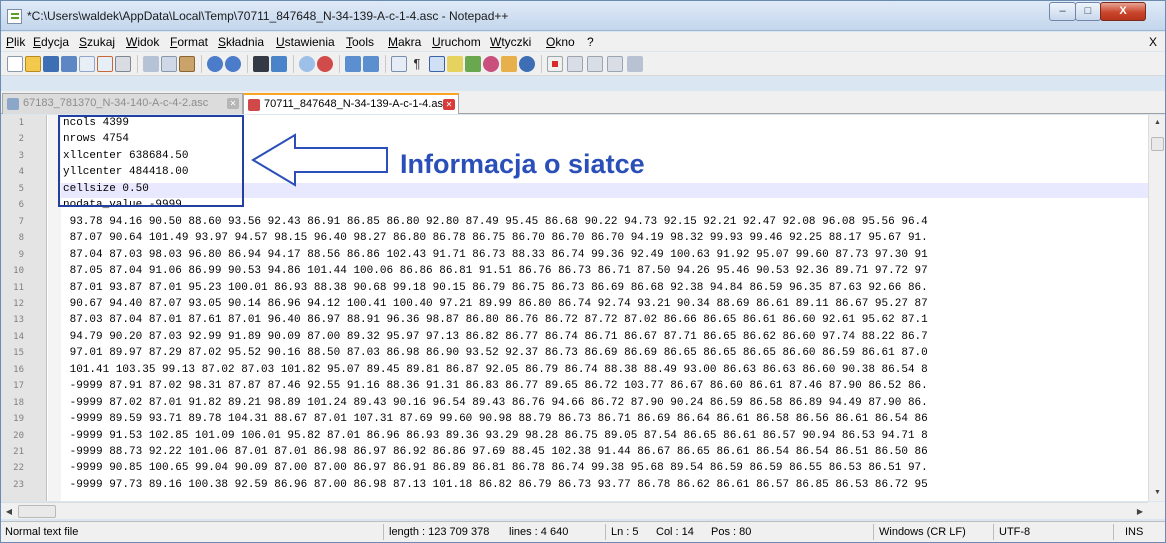 The width and height of the screenshot is (1166, 543). I want to click on function-list-icon, so click(491, 64).